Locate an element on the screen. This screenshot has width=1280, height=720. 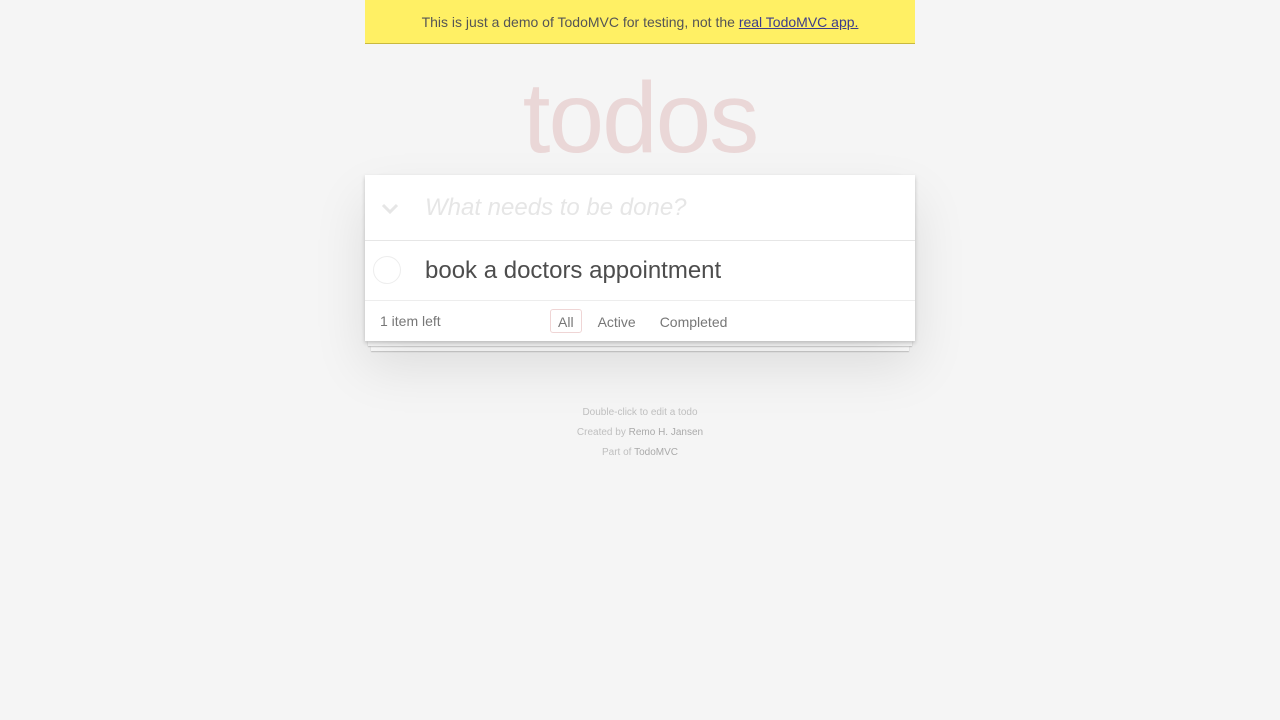
filters: All Active Completed is located at coordinates (642, 321).